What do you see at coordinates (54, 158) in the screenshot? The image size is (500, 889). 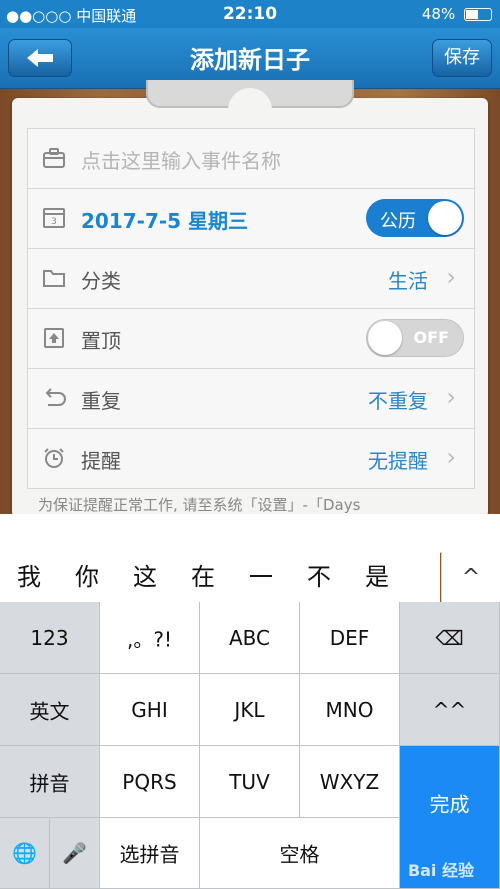 I see `briefcase-icon` at bounding box center [54, 158].